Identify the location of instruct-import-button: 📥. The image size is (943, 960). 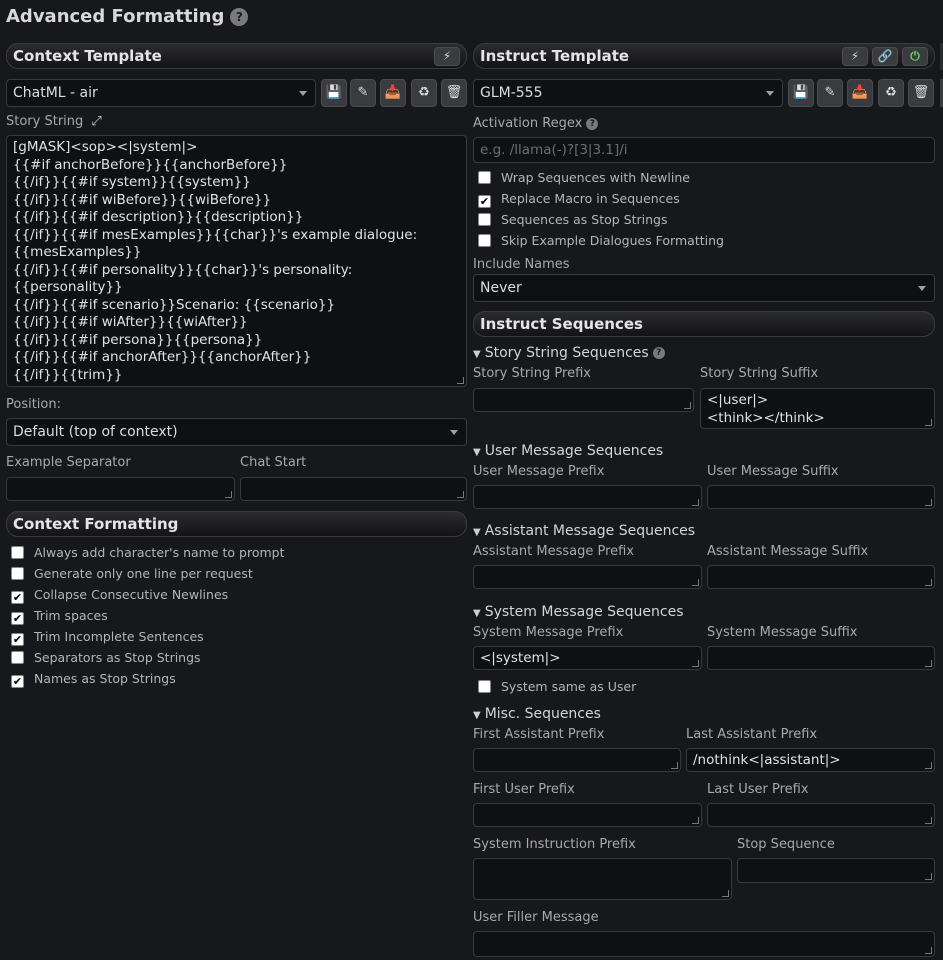
(860, 93).